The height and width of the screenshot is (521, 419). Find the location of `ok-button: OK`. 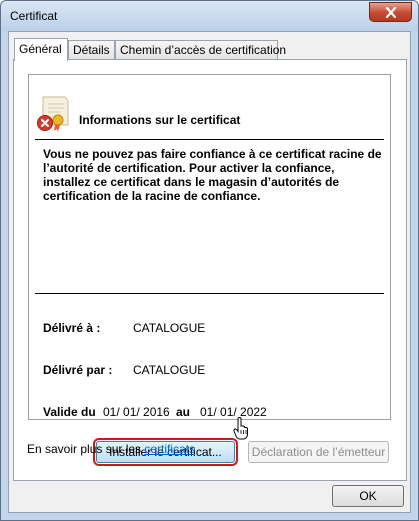

ok-button: OK is located at coordinates (368, 496).